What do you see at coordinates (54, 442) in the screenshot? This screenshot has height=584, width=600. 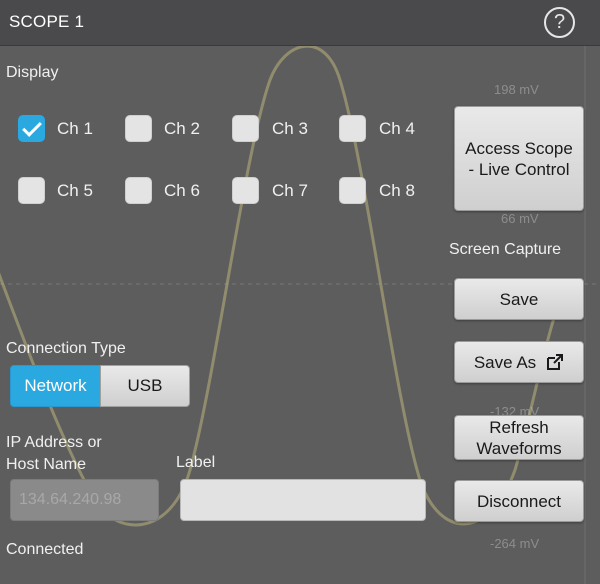 I see `ip-address-label-line1: IP Address or` at bounding box center [54, 442].